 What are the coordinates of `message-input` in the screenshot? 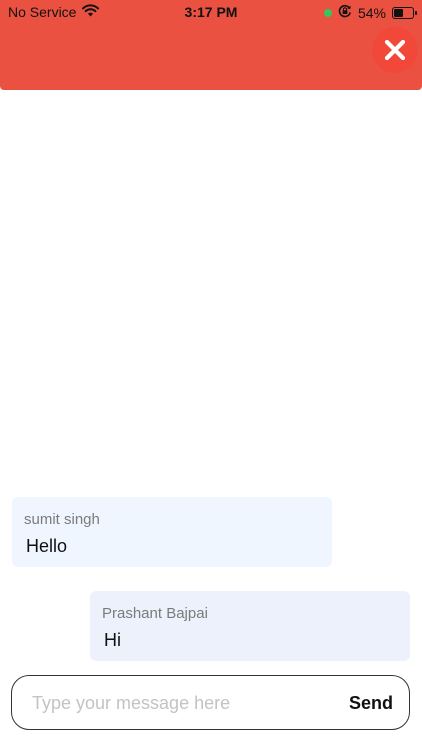 It's located at (182, 703).